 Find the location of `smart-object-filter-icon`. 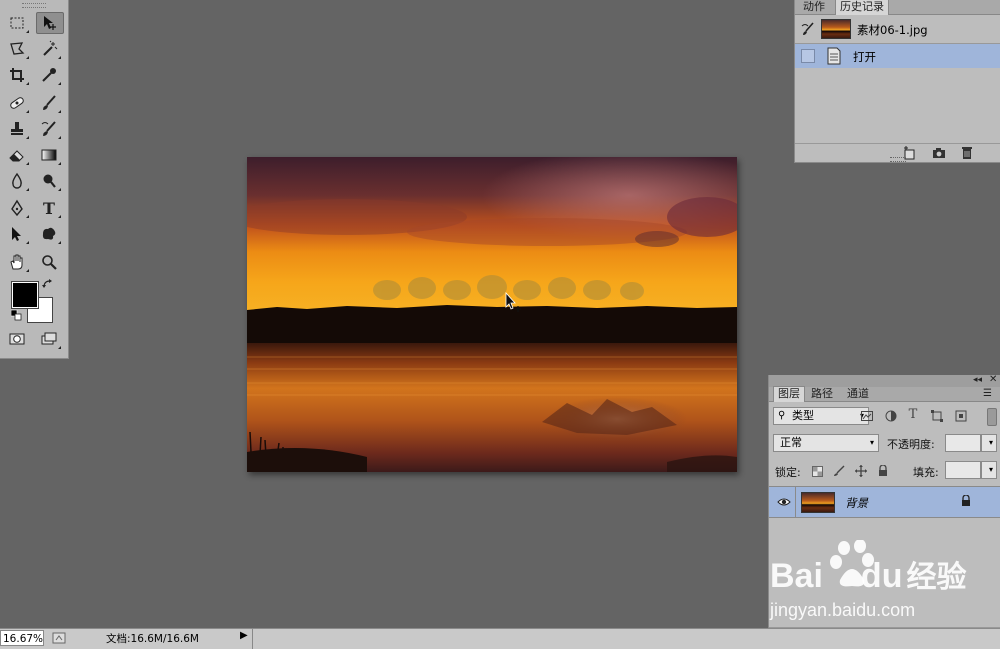

smart-object-filter-icon is located at coordinates (961, 416).